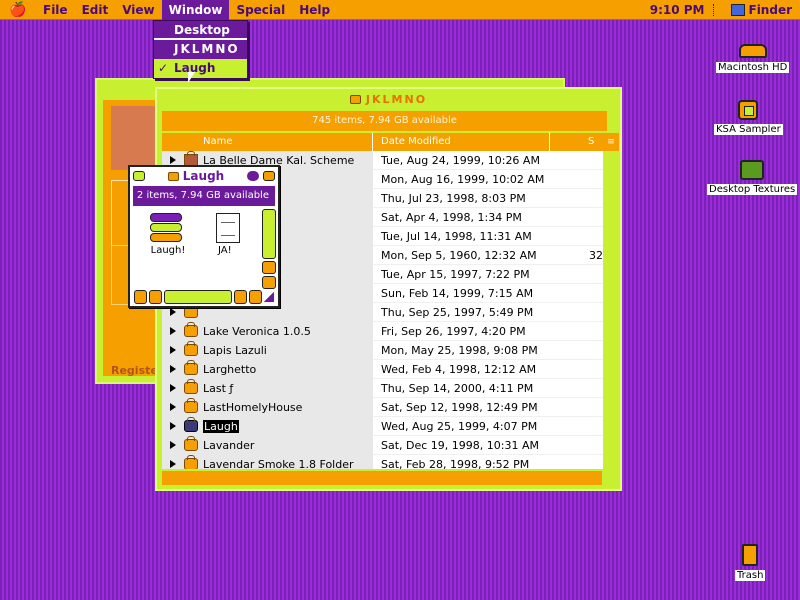 The width and height of the screenshot is (800, 600). I want to click on menu-file: File, so click(55, 10).